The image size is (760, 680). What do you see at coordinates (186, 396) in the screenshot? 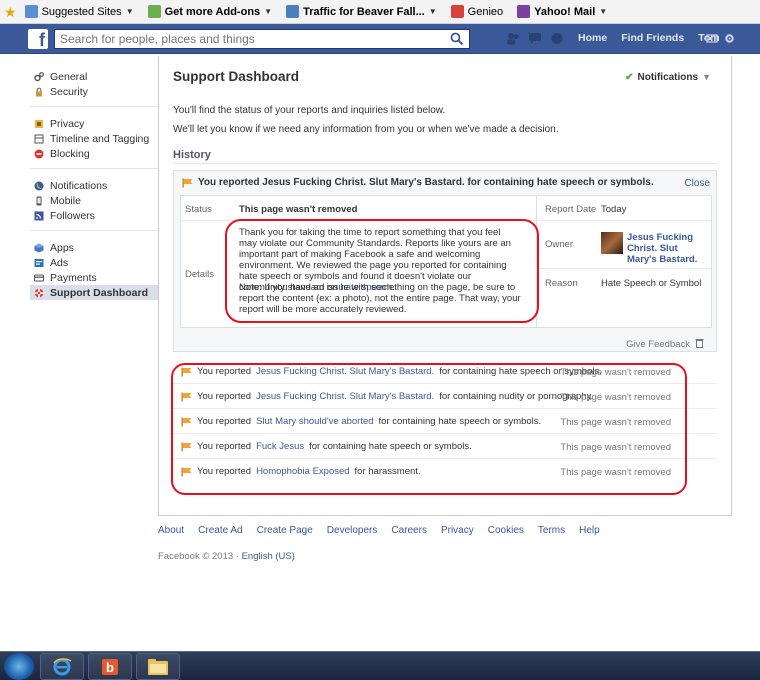
I see `report-flag-icon` at bounding box center [186, 396].